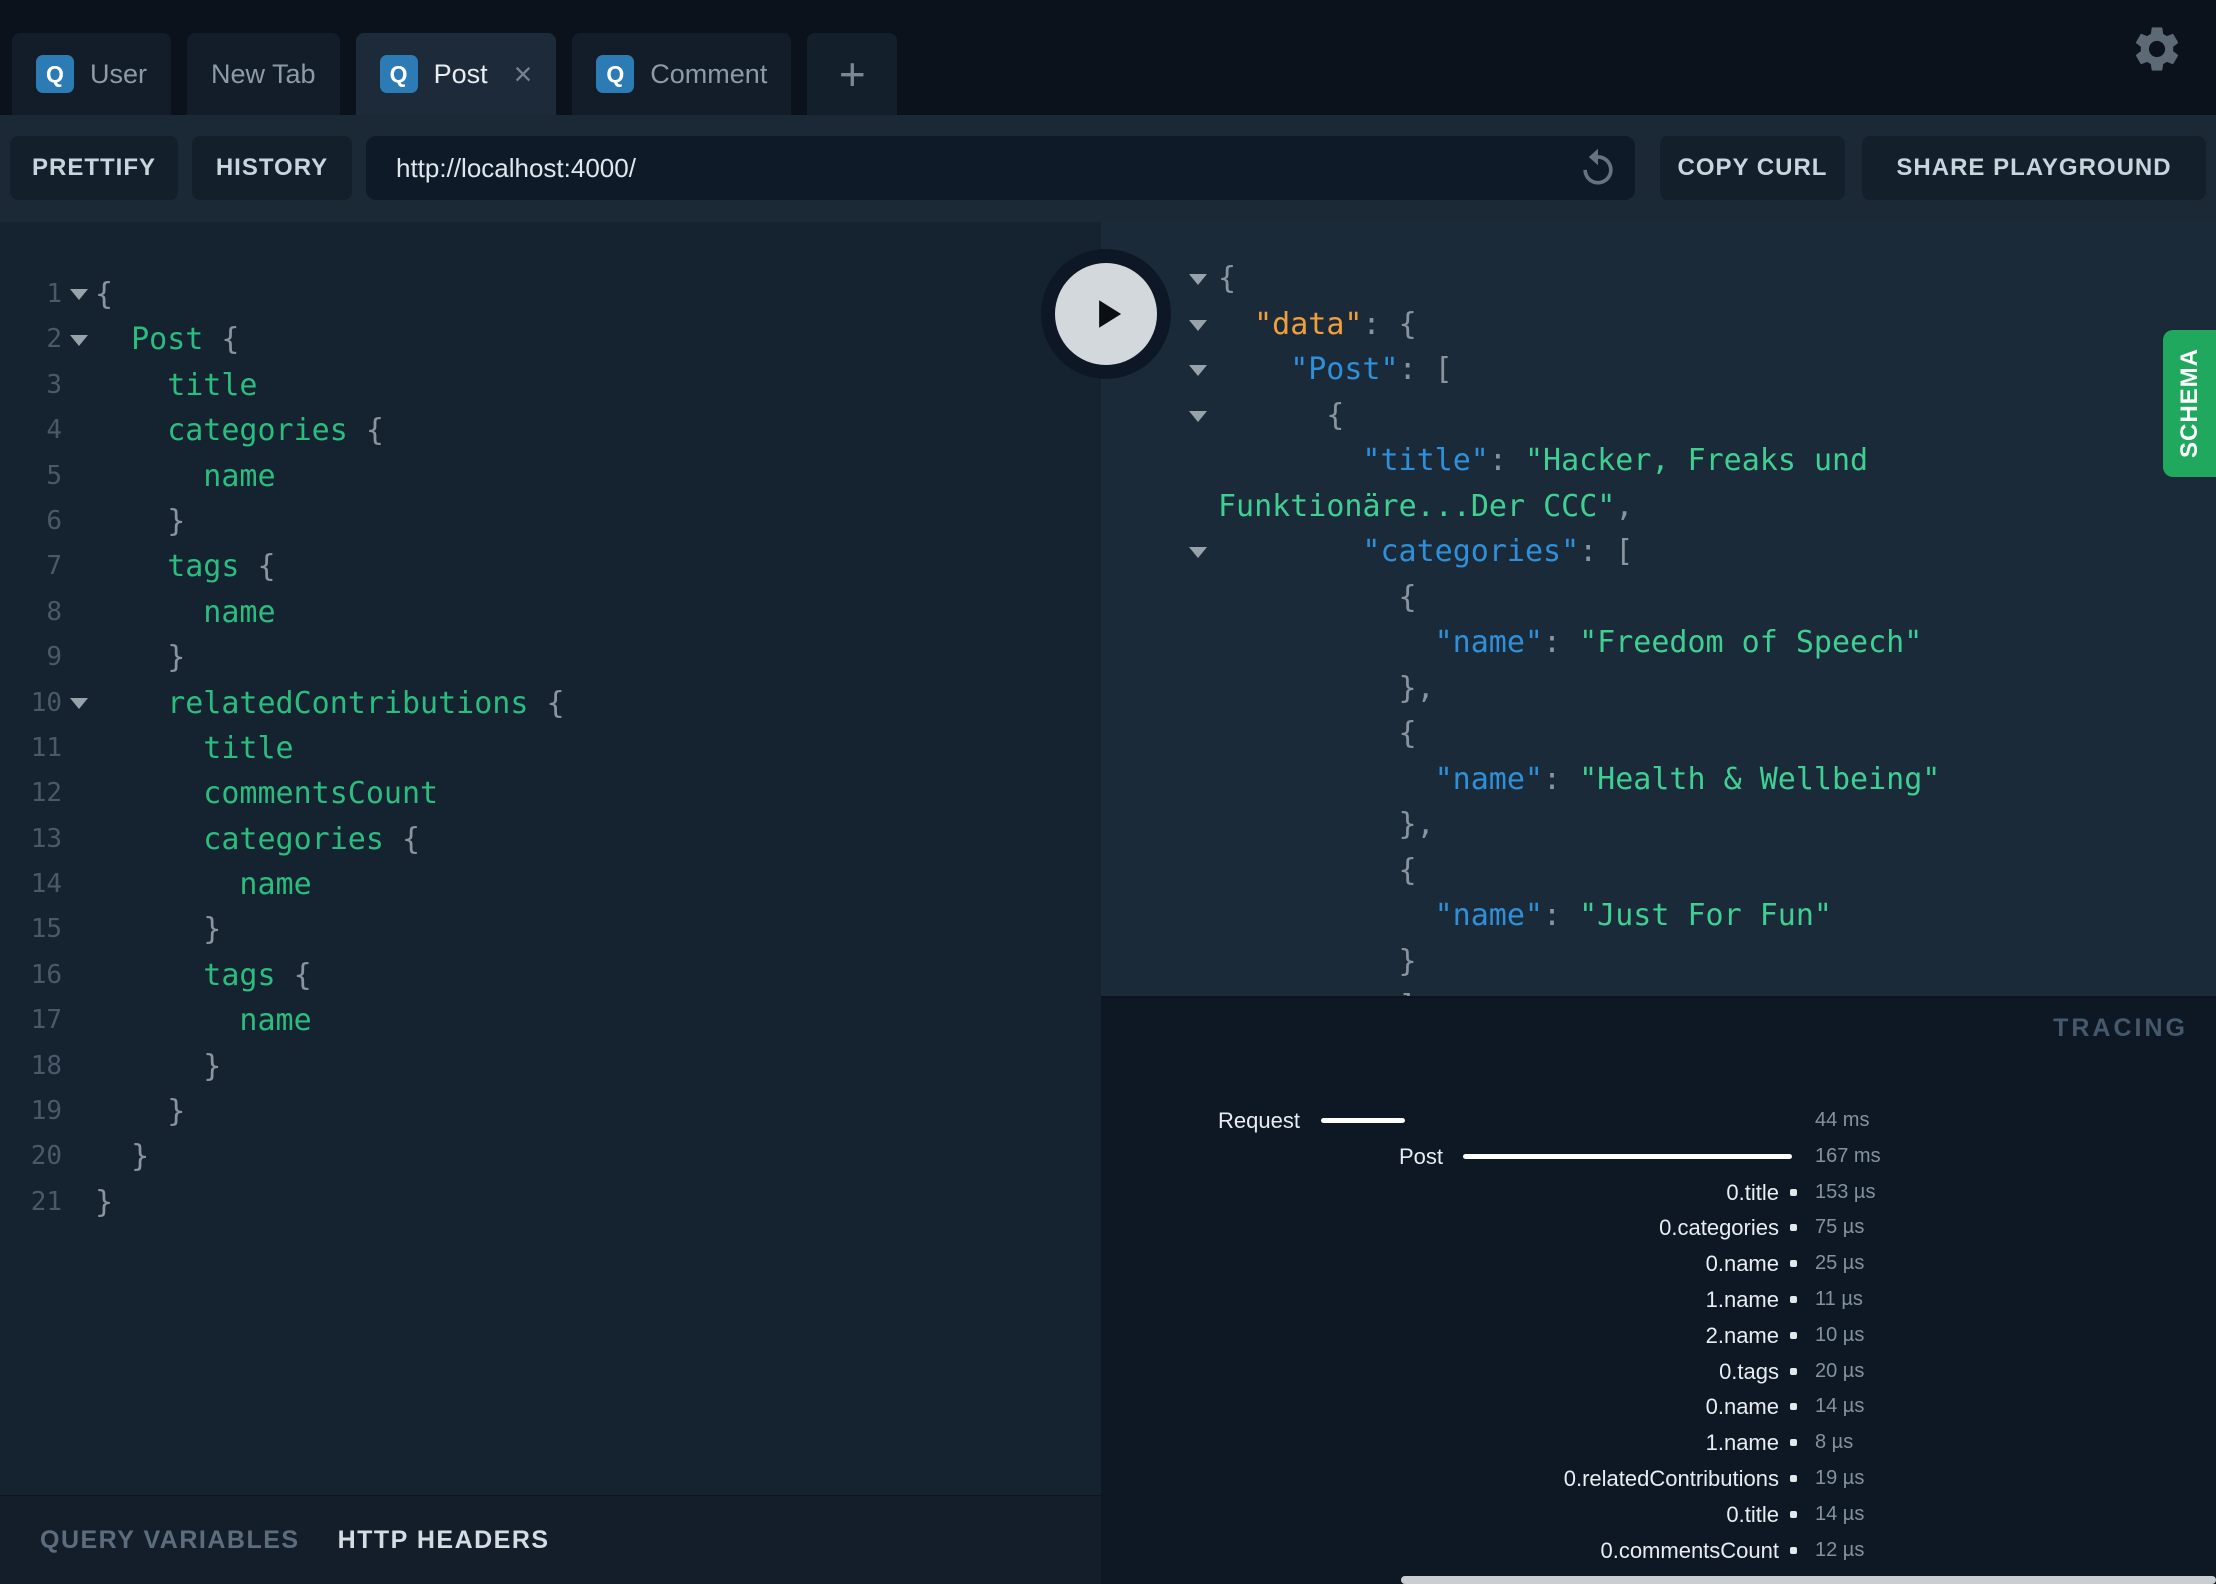 The image size is (2216, 1584). Describe the element at coordinates (1658, 1121) in the screenshot. I see `tracing-row: Request 44 ms` at that location.